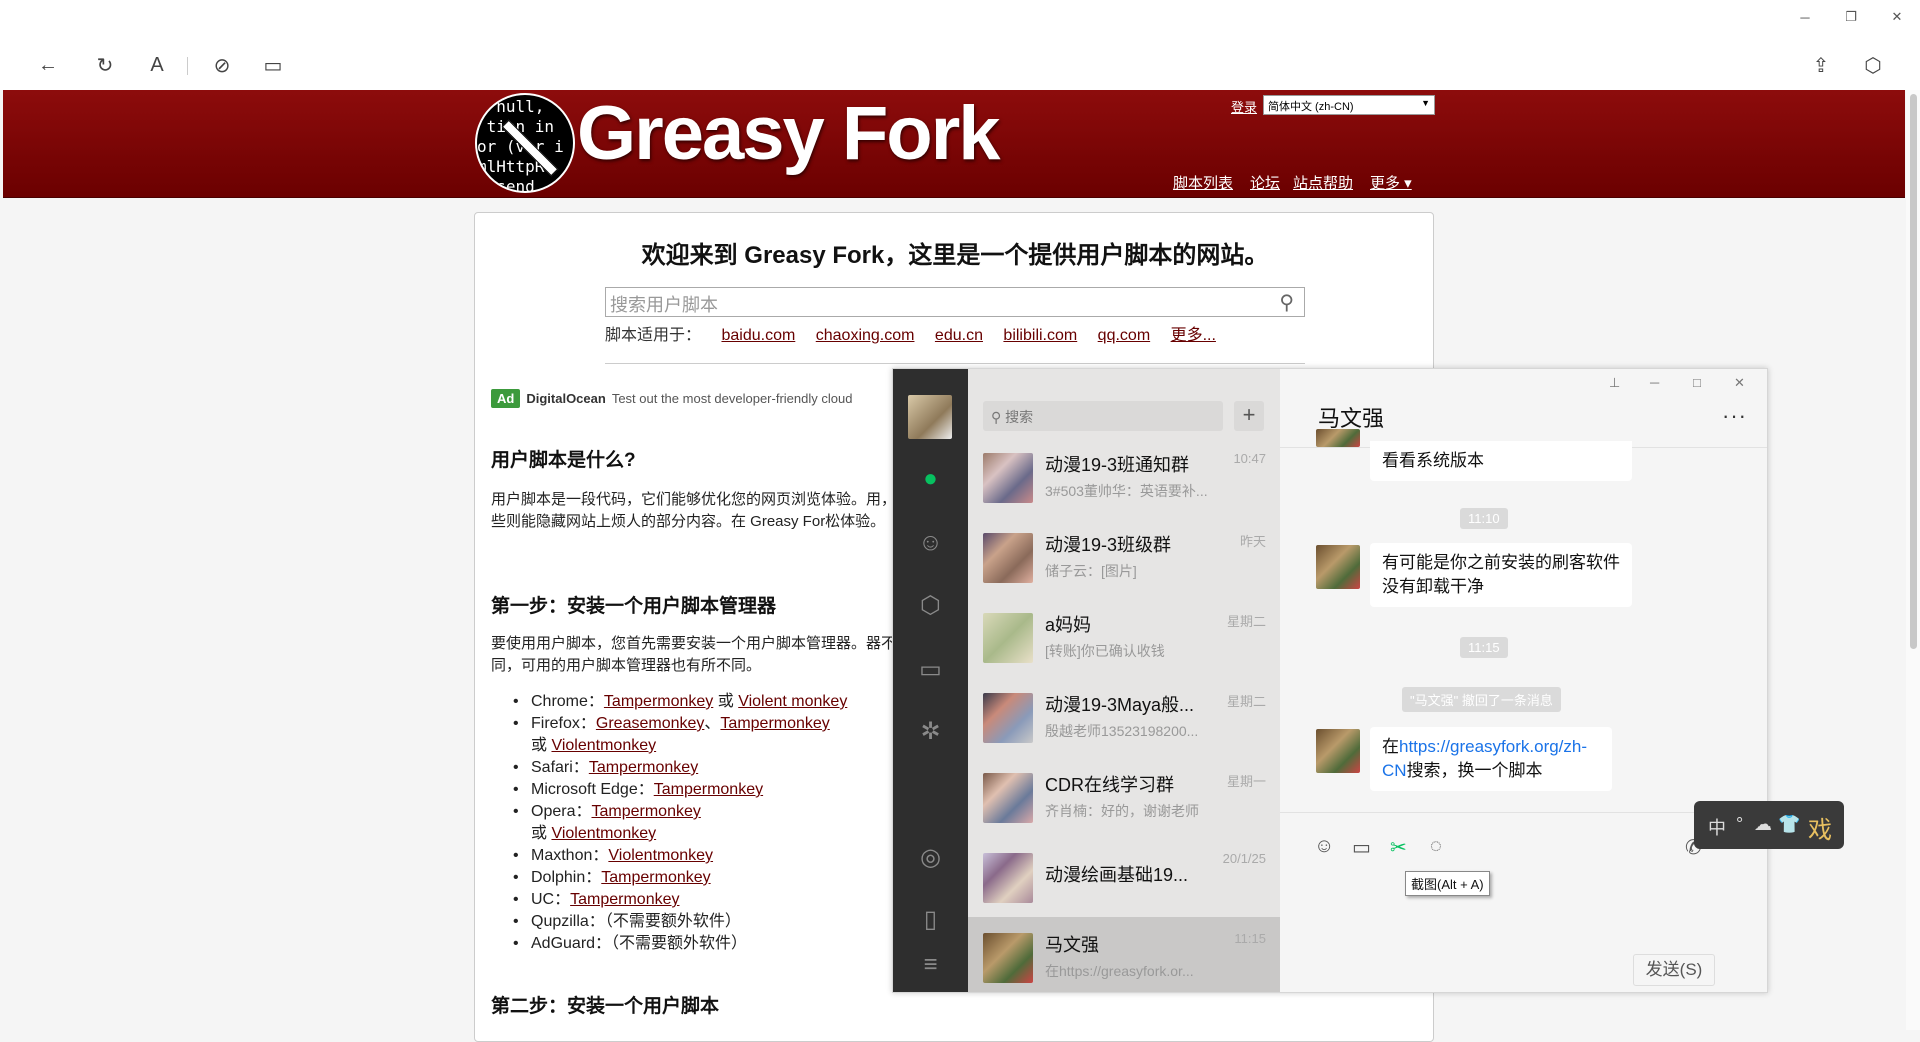 The width and height of the screenshot is (1920, 1042). What do you see at coordinates (1425, 103) in the screenshot?
I see `chevron-down-icon: ▼` at bounding box center [1425, 103].